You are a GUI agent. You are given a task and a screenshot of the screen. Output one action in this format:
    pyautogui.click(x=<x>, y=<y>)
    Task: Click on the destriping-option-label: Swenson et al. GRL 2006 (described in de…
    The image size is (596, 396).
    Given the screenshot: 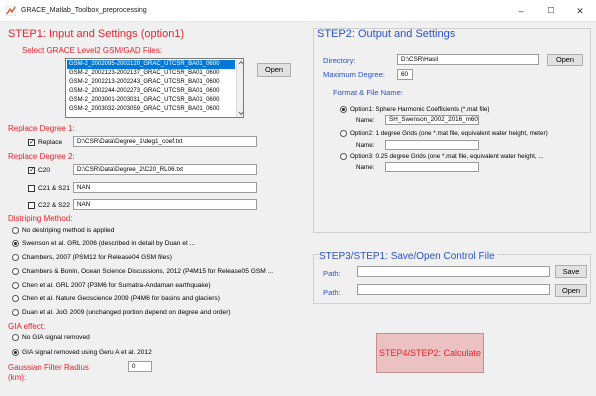 What is the action you would take?
    pyautogui.click(x=109, y=243)
    